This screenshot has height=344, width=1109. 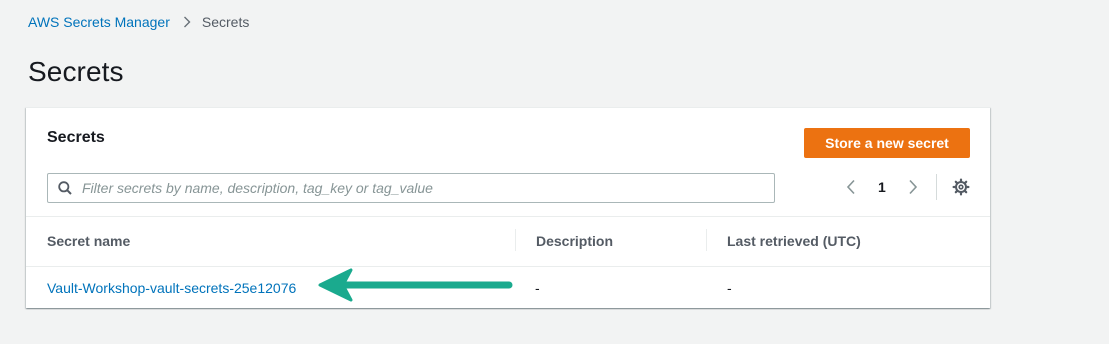 I want to click on search-icon, so click(x=65, y=188).